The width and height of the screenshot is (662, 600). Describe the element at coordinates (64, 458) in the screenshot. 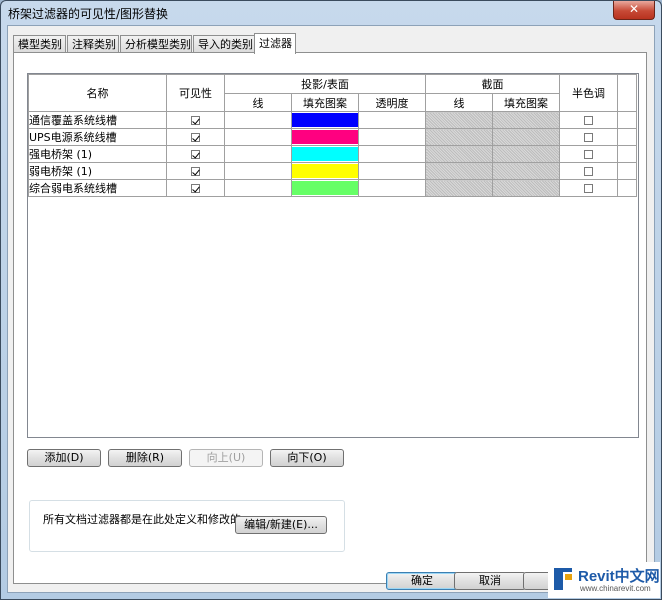

I see `add-button: 添加(D)` at that location.